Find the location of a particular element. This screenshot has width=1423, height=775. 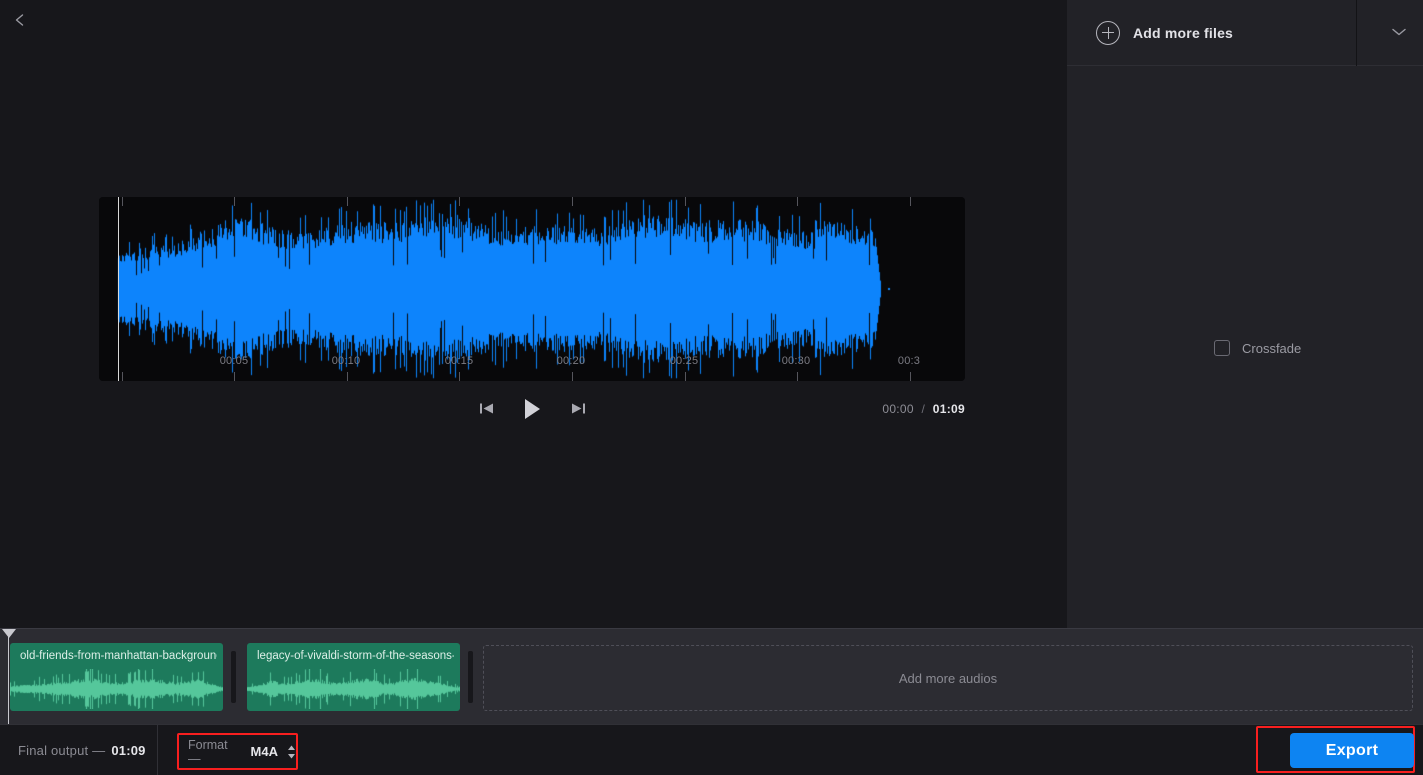

export-button-label: Export is located at coordinates (1352, 750).